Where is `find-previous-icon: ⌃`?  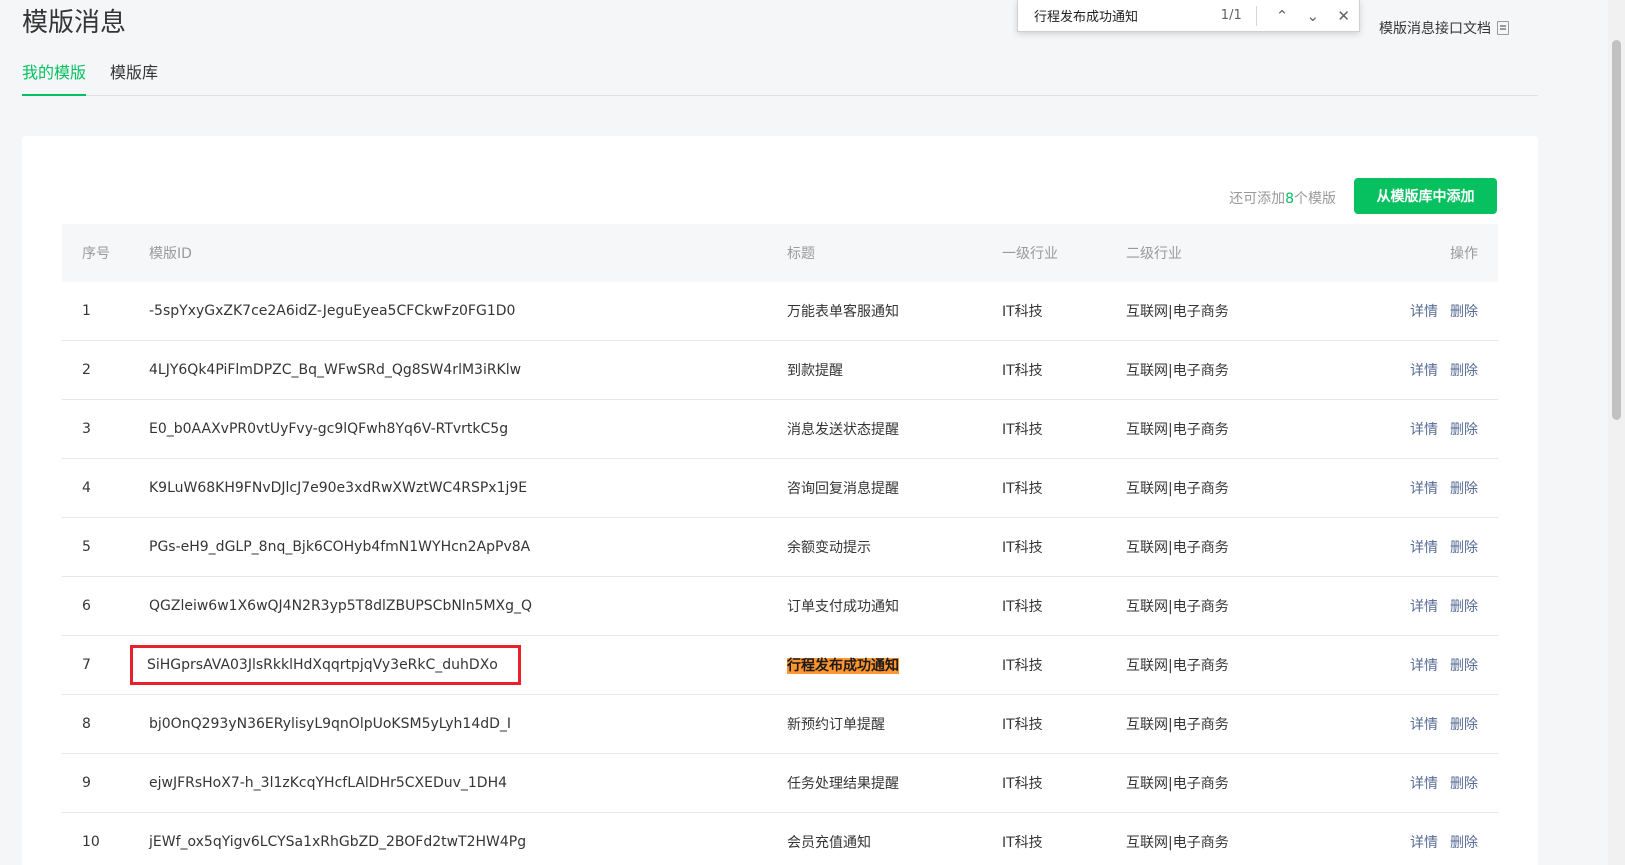
find-previous-icon: ⌃ is located at coordinates (1282, 16).